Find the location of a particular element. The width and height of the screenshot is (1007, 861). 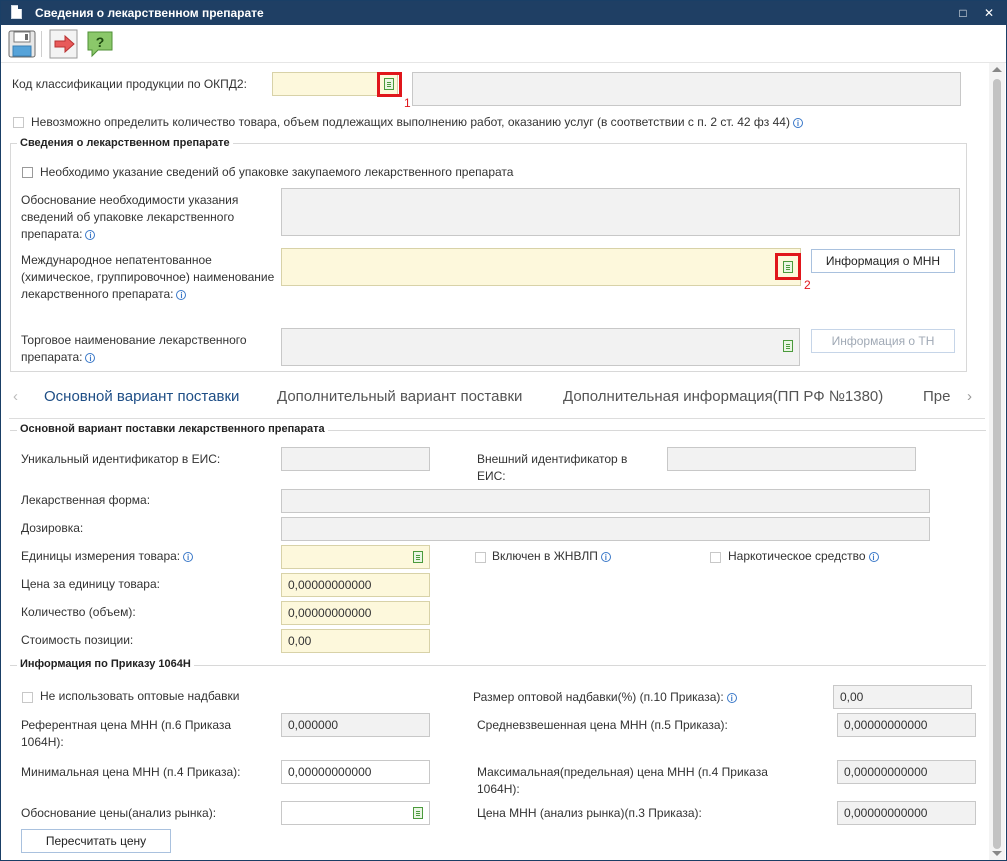

justify-price-label: Обоснование цены(анализ рынка): is located at coordinates (119, 813).